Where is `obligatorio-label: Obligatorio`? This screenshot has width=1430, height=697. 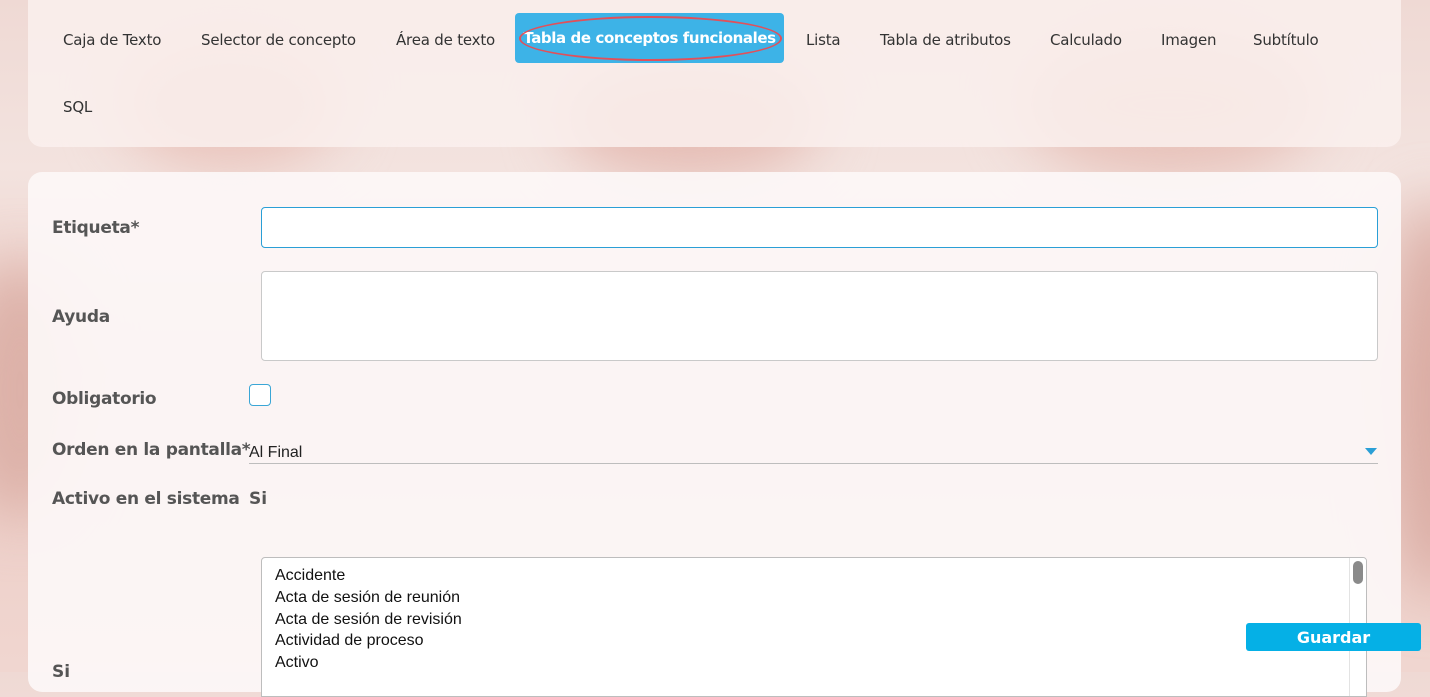
obligatorio-label: Obligatorio is located at coordinates (104, 399).